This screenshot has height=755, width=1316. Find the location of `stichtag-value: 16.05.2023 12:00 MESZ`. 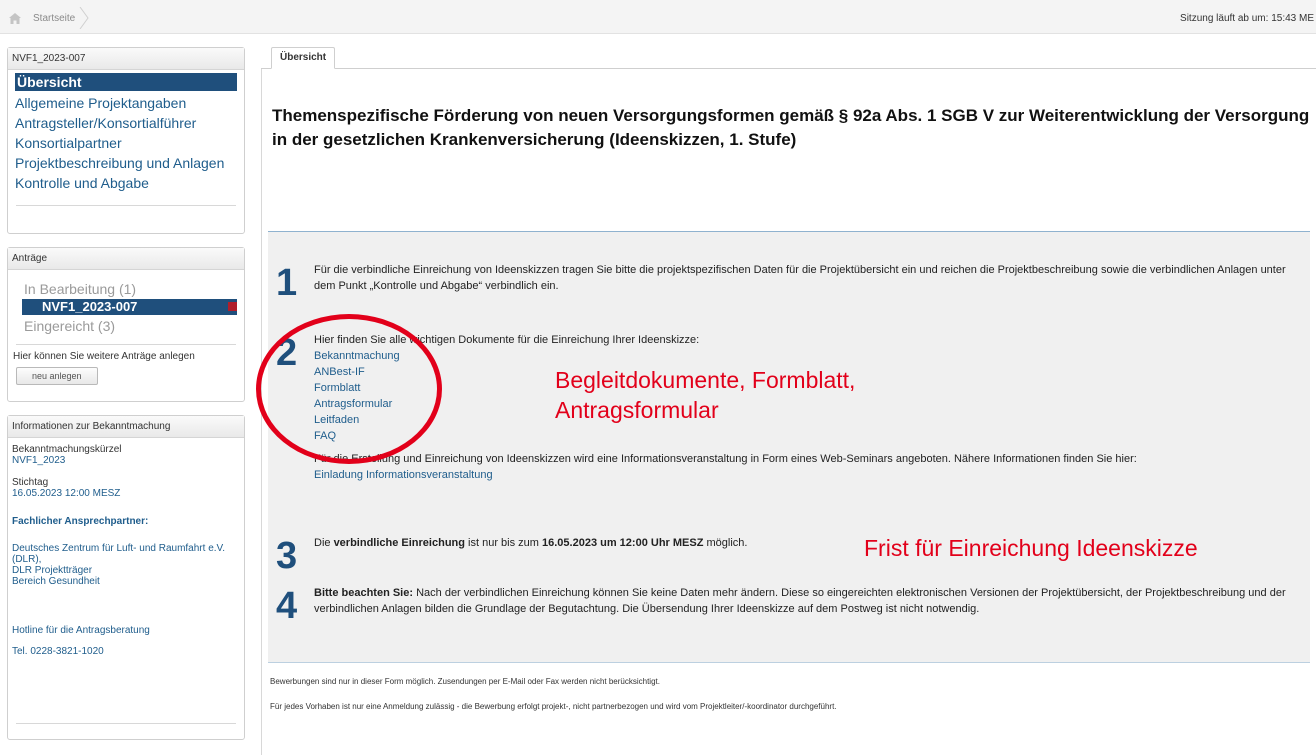

stichtag-value: 16.05.2023 12:00 MESZ is located at coordinates (66, 493).